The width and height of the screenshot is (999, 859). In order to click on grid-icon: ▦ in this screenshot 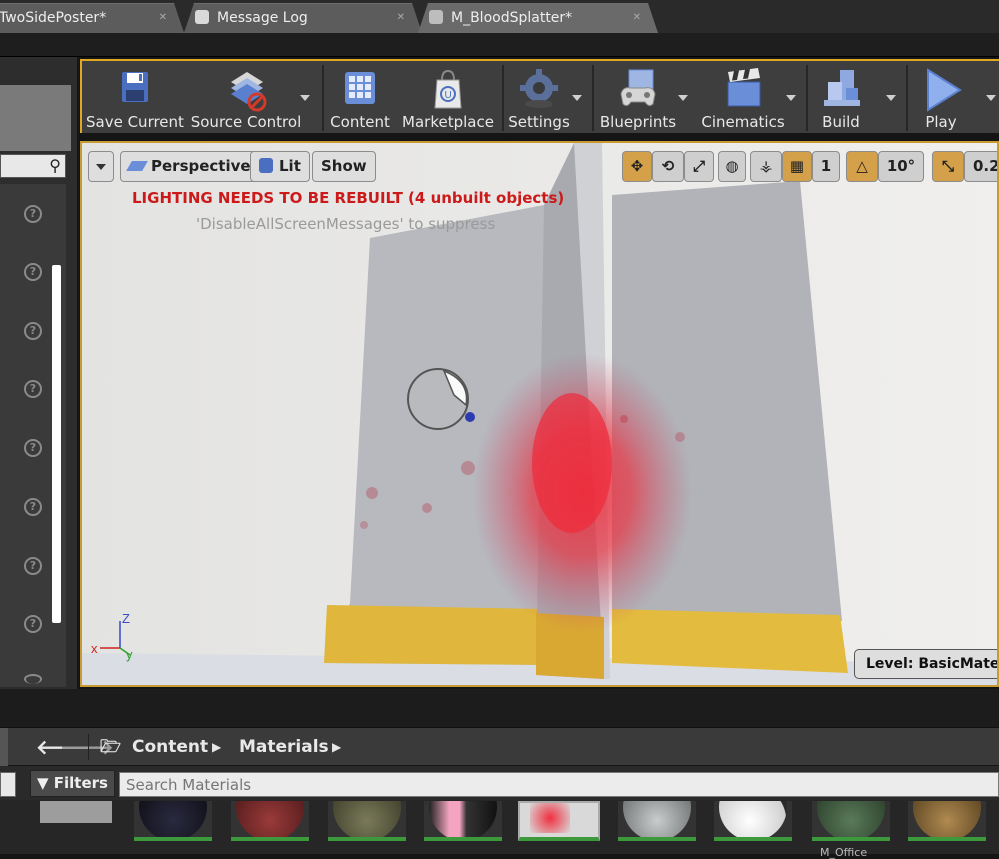, I will do `click(797, 166)`.